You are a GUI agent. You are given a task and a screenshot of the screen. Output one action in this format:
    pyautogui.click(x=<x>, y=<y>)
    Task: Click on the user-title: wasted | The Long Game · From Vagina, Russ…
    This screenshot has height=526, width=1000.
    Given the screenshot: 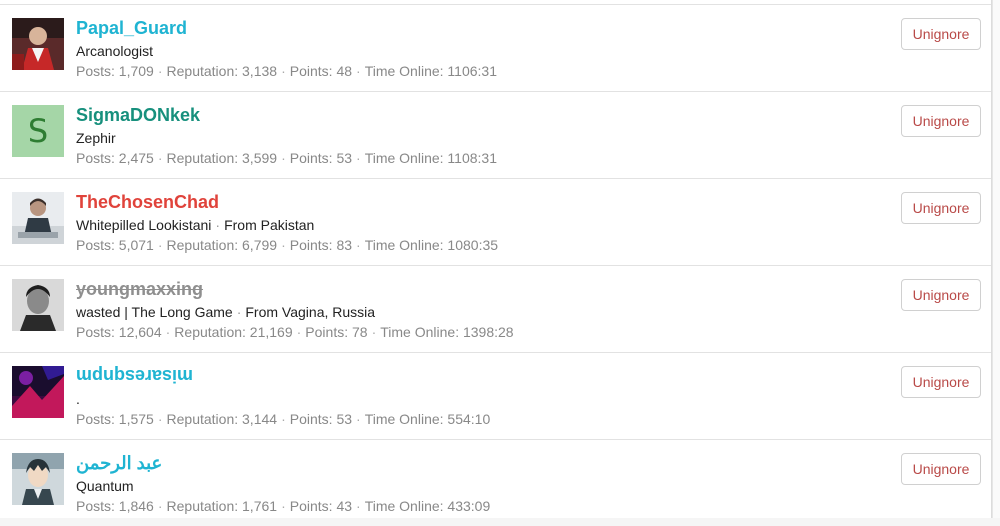 What is the action you would take?
    pyautogui.click(x=295, y=312)
    